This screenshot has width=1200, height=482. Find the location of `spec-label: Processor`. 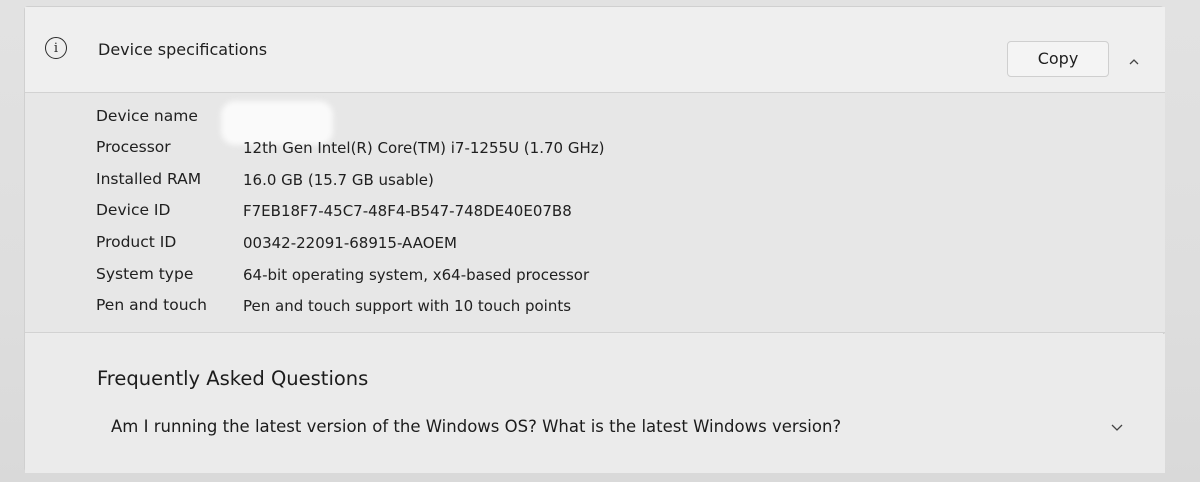

spec-label: Processor is located at coordinates (133, 147).